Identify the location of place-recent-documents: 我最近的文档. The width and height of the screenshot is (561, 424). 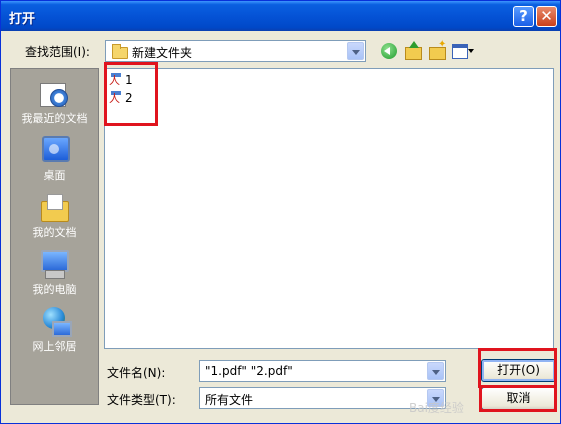
(54, 101).